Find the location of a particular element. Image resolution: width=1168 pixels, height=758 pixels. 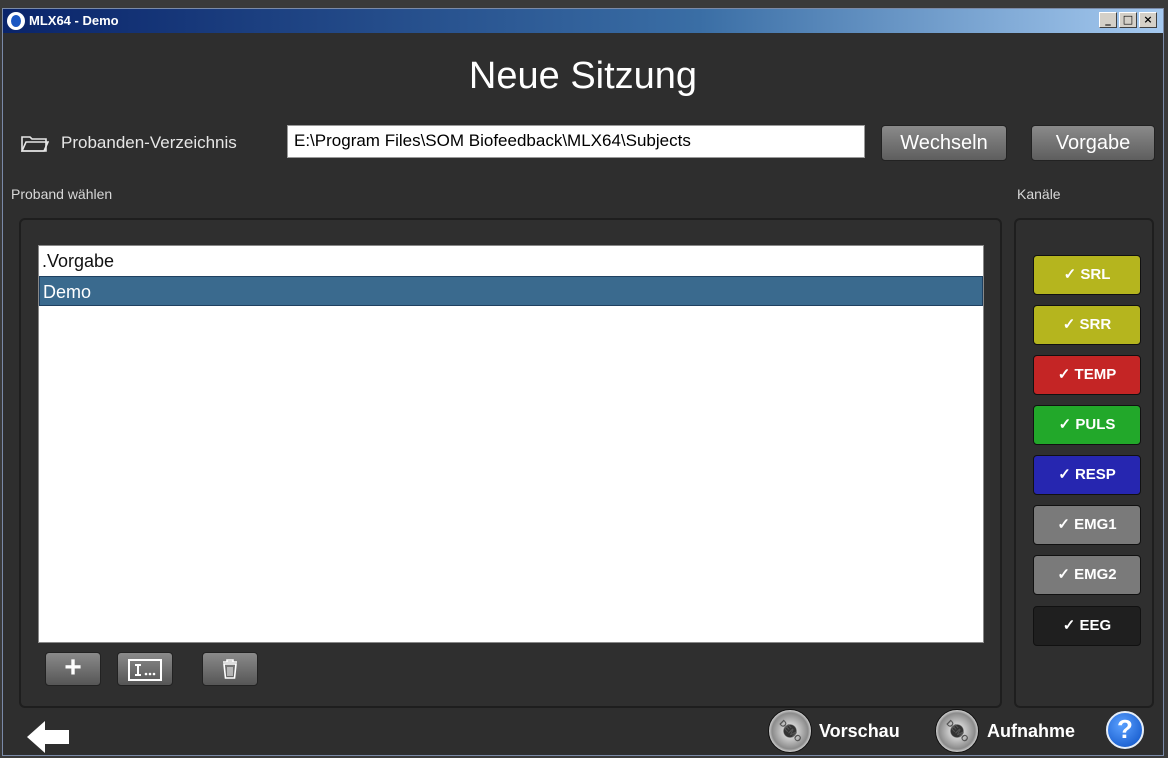

channel-toggle-puls: ✓ PULS is located at coordinates (1087, 425).